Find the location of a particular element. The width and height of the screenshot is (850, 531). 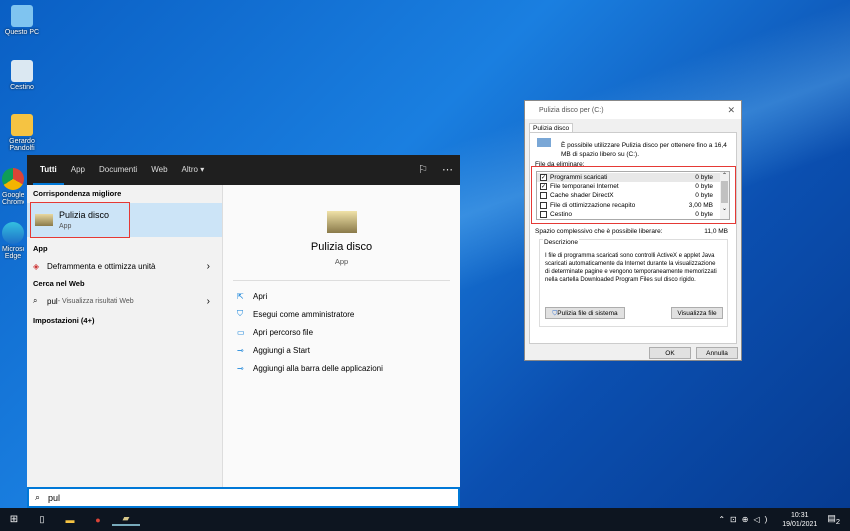

edge-icon is located at coordinates (13, 233).